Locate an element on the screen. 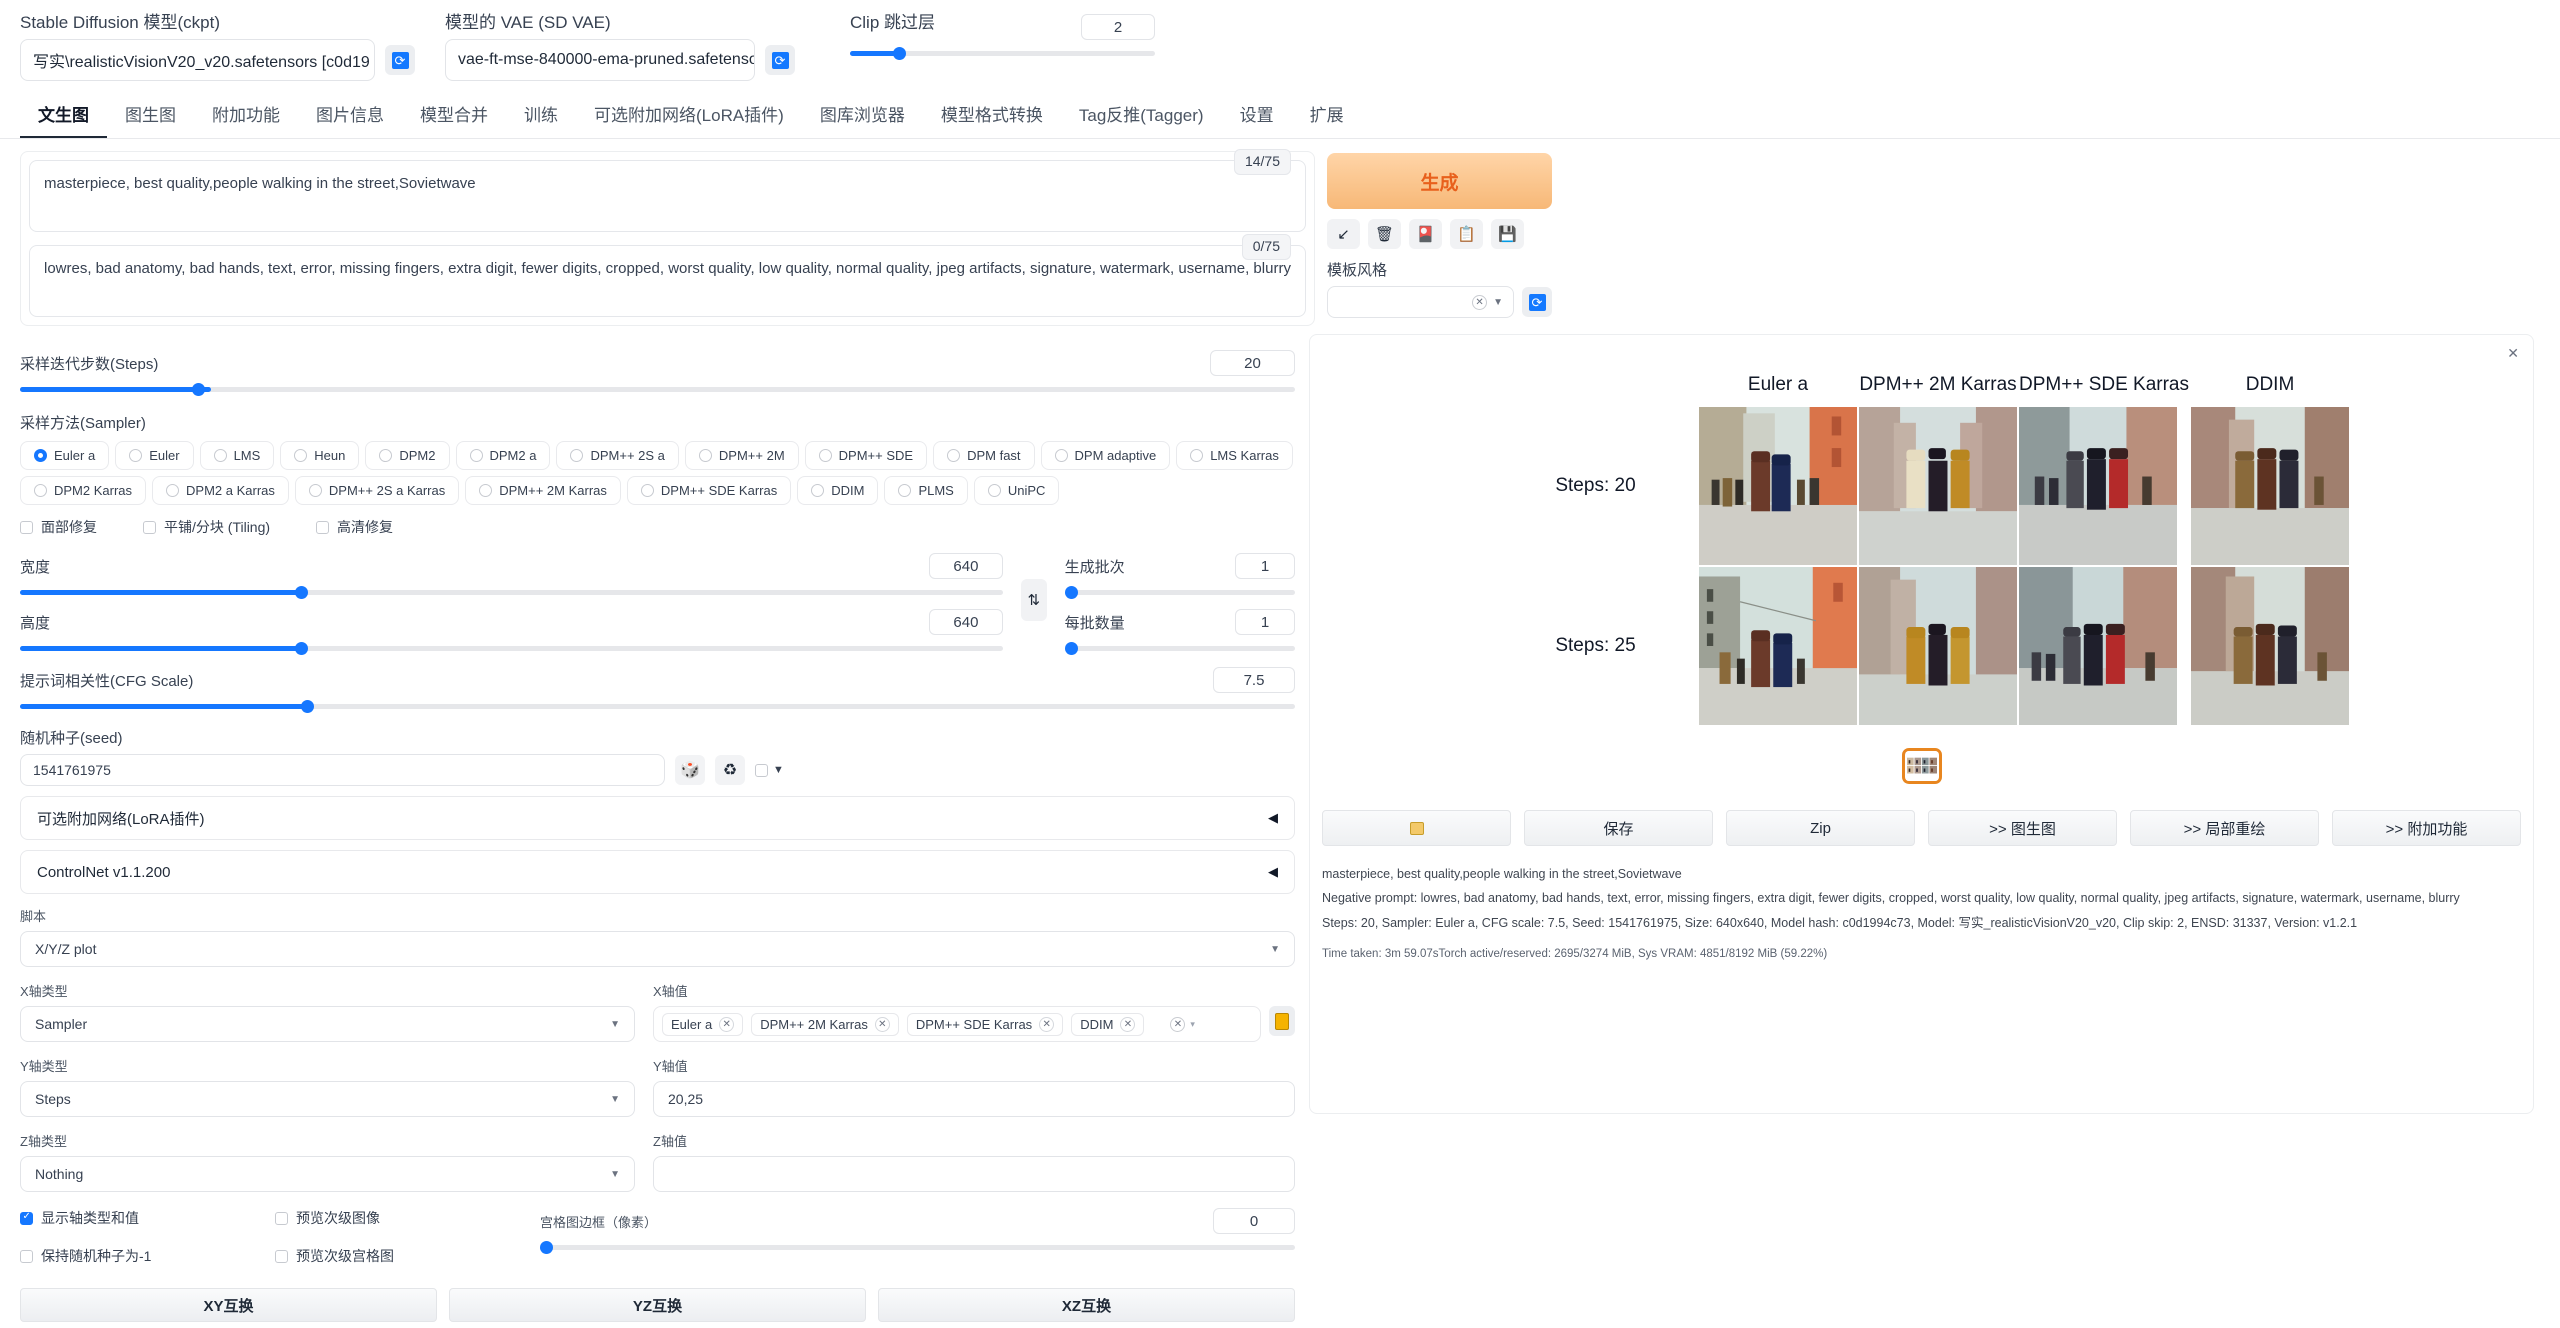 The image size is (2560, 1328). height-slider is located at coordinates (511, 648).